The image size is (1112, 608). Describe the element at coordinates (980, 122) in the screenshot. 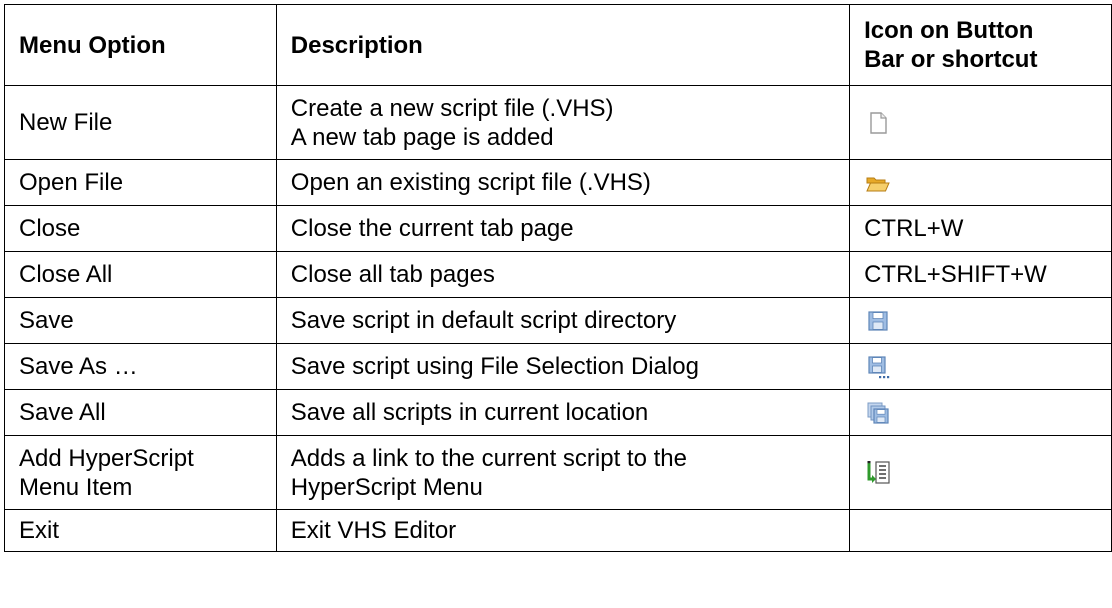

I see `icon-cell-new-file` at that location.